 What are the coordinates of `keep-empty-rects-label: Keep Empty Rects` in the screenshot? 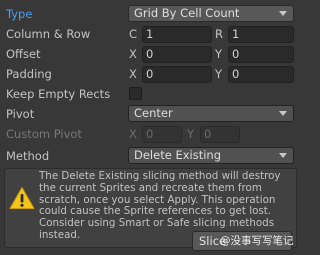 It's located at (58, 94).